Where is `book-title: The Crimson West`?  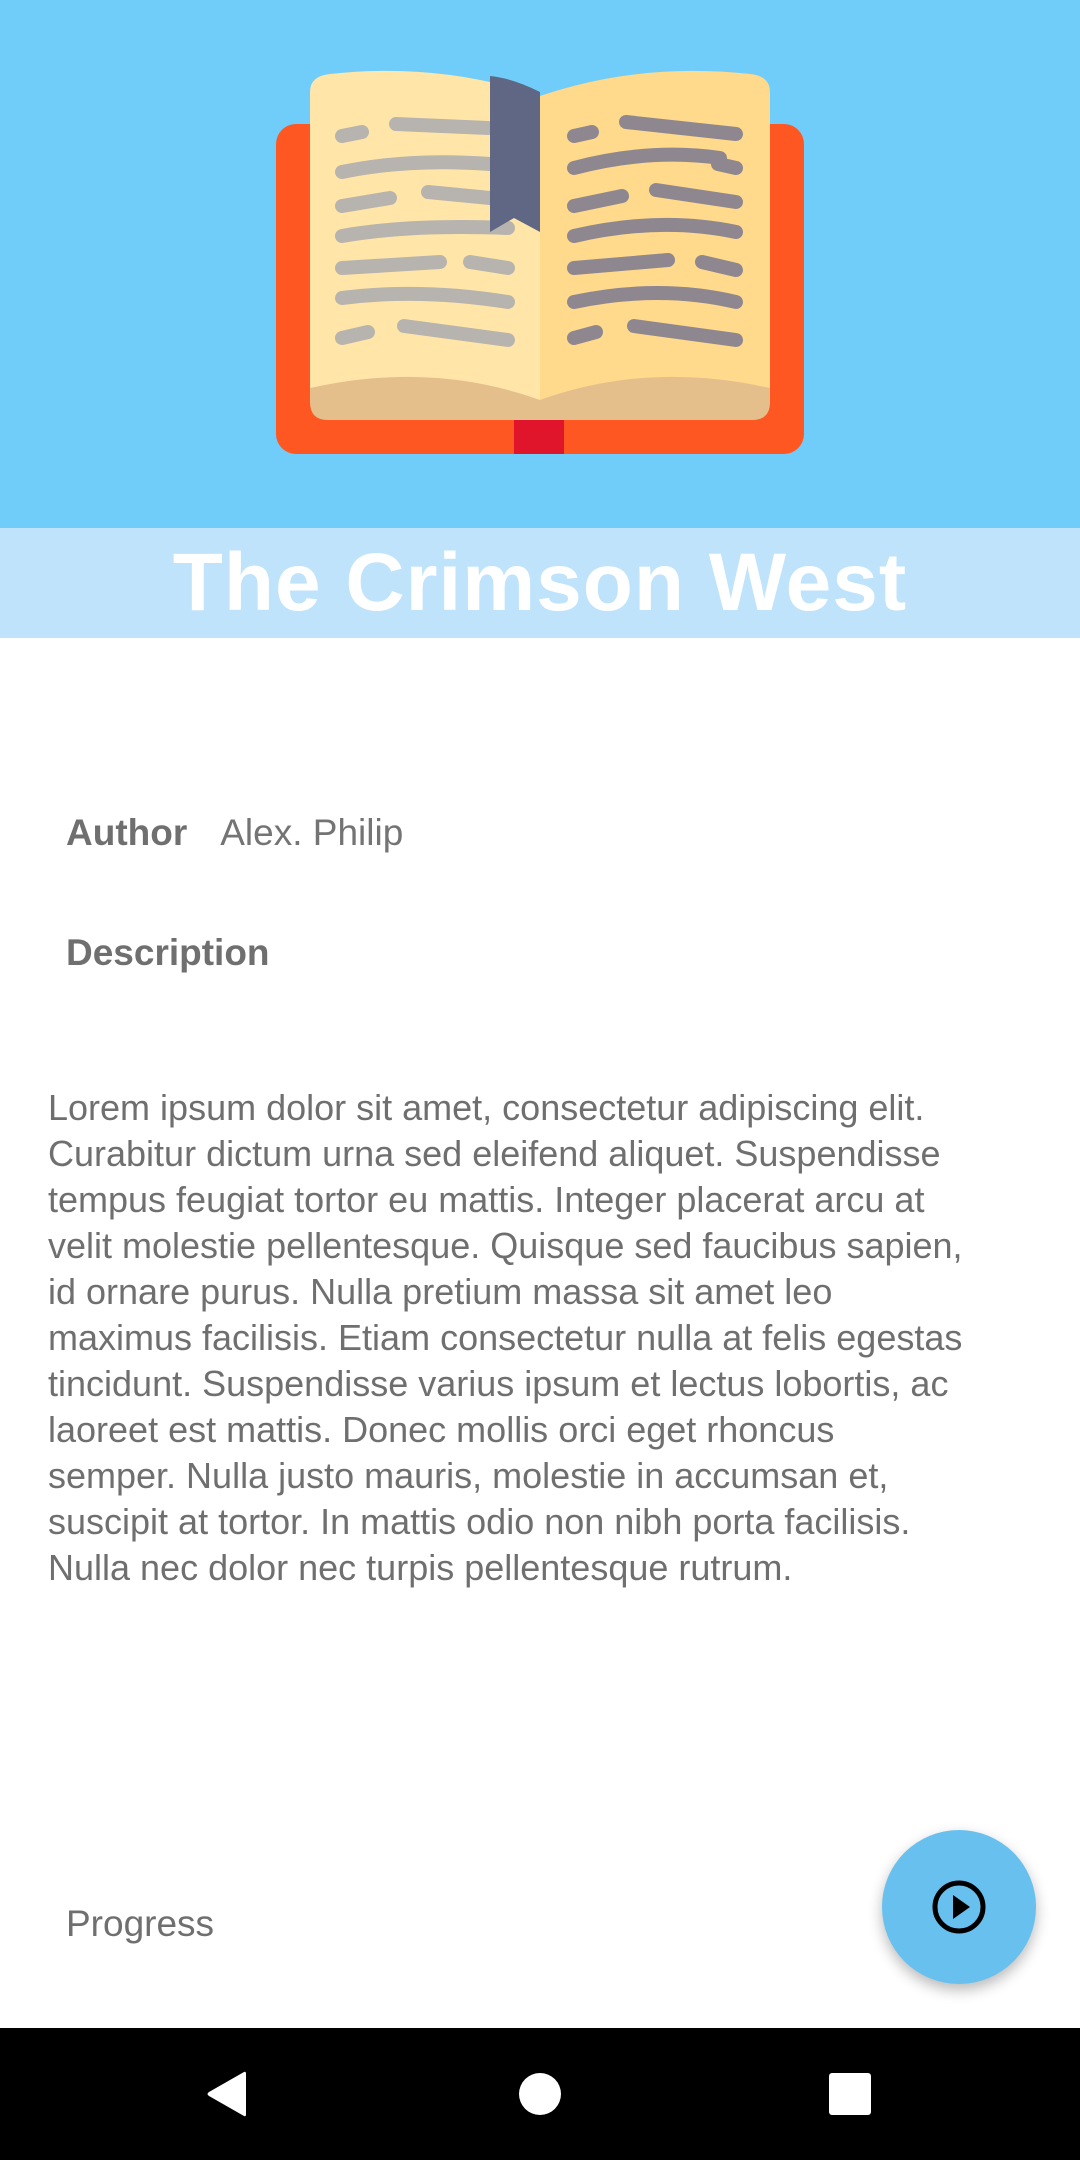 book-title: The Crimson West is located at coordinates (540, 582).